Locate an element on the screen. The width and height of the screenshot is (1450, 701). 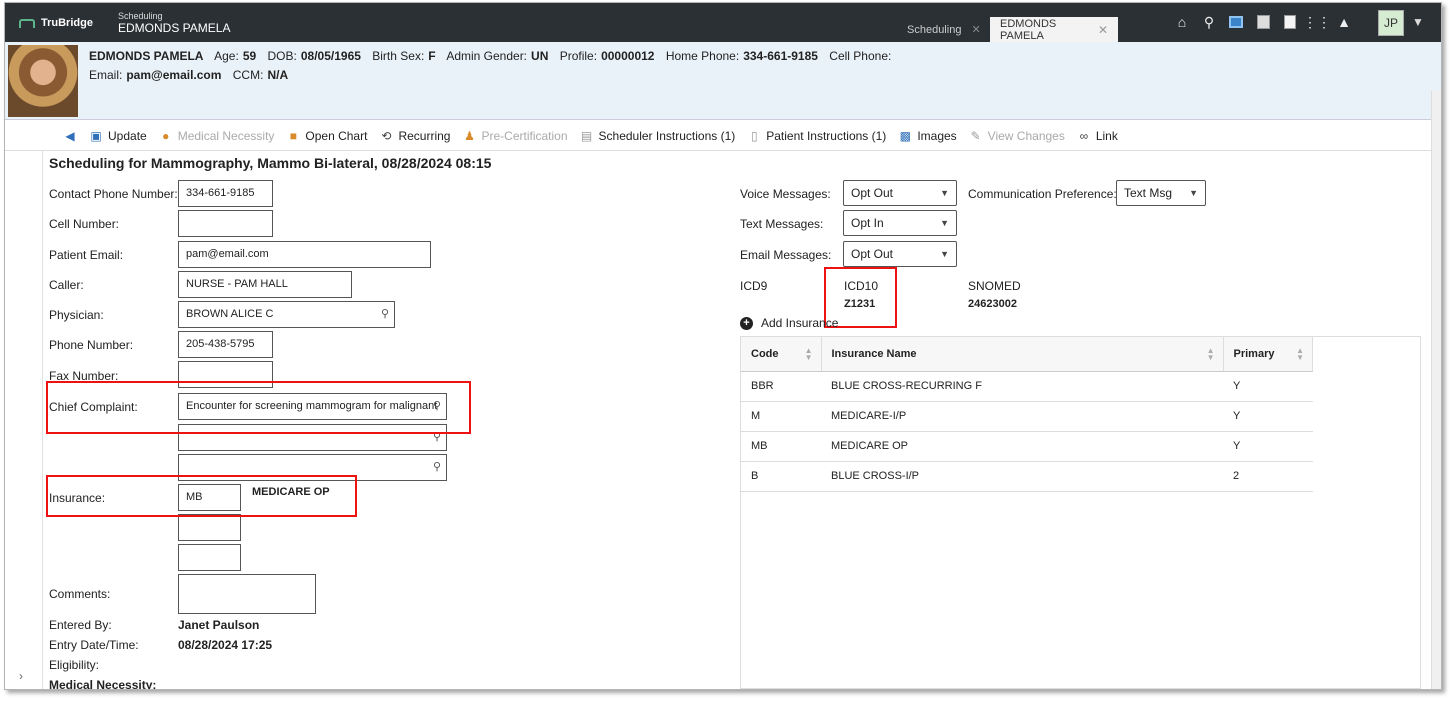
communication-preference-value: Text Msg is located at coordinates (1148, 193).